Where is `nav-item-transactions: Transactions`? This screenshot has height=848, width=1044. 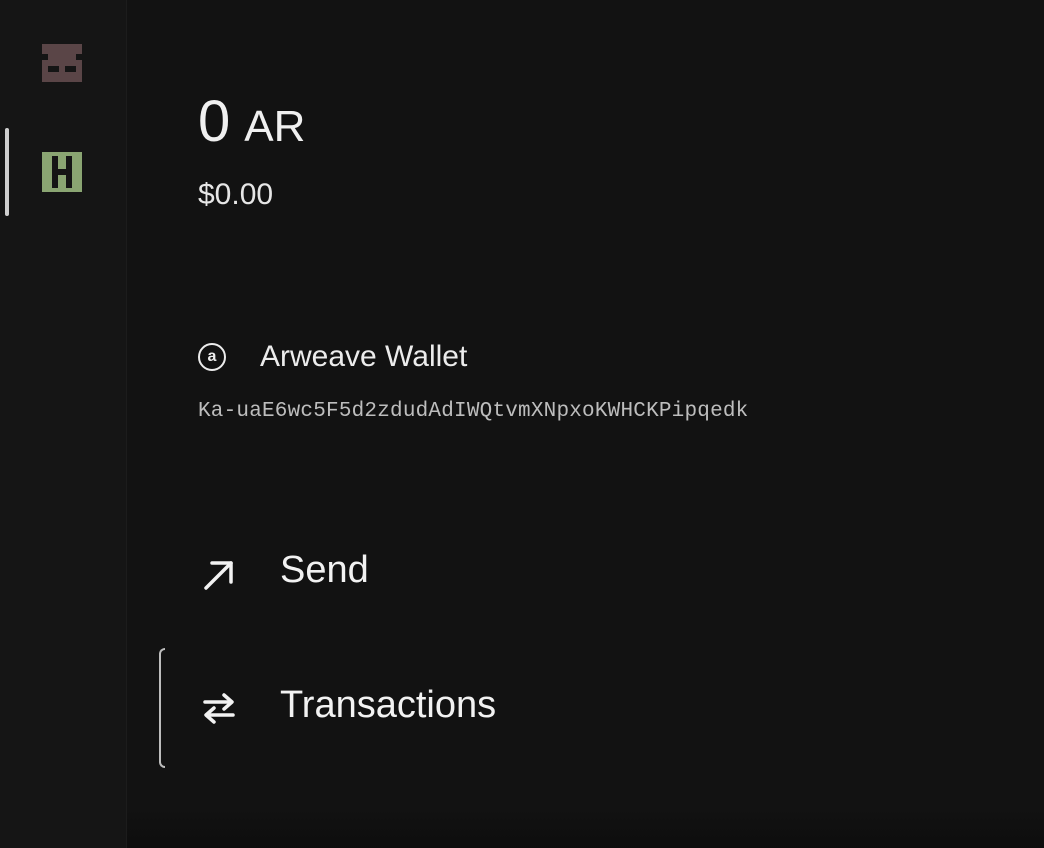 nav-item-transactions: Transactions is located at coordinates (439, 708).